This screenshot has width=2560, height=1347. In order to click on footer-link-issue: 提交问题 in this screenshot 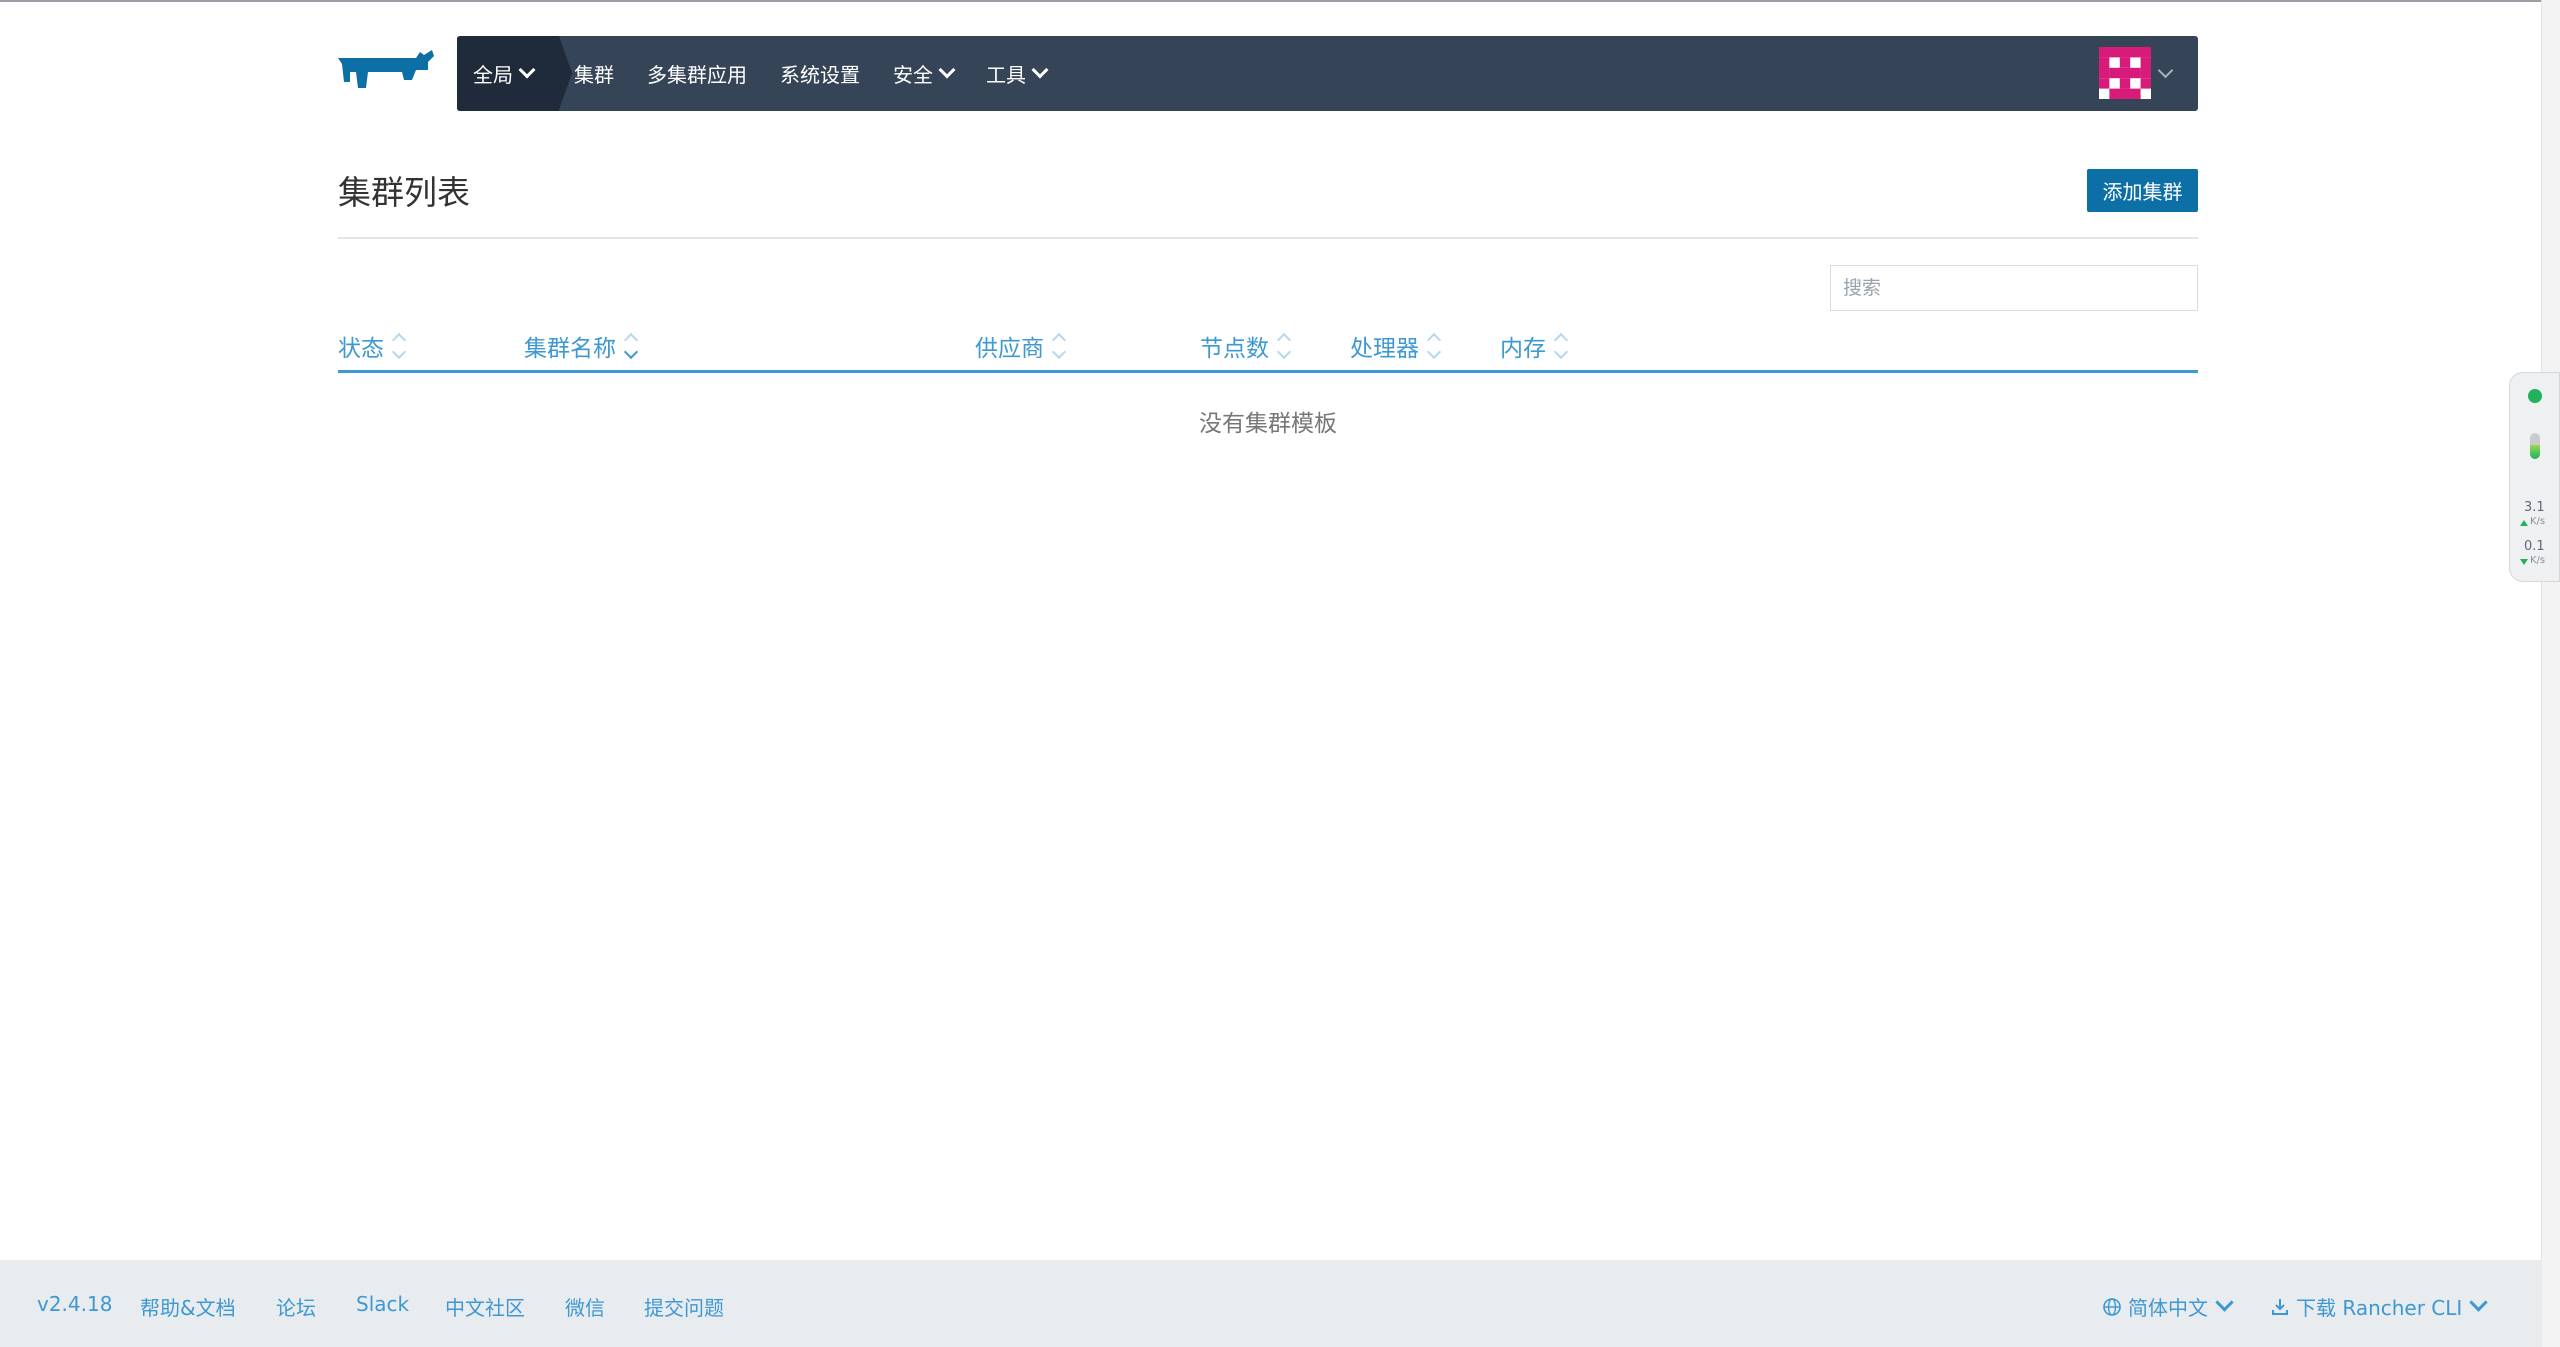, I will do `click(684, 1306)`.